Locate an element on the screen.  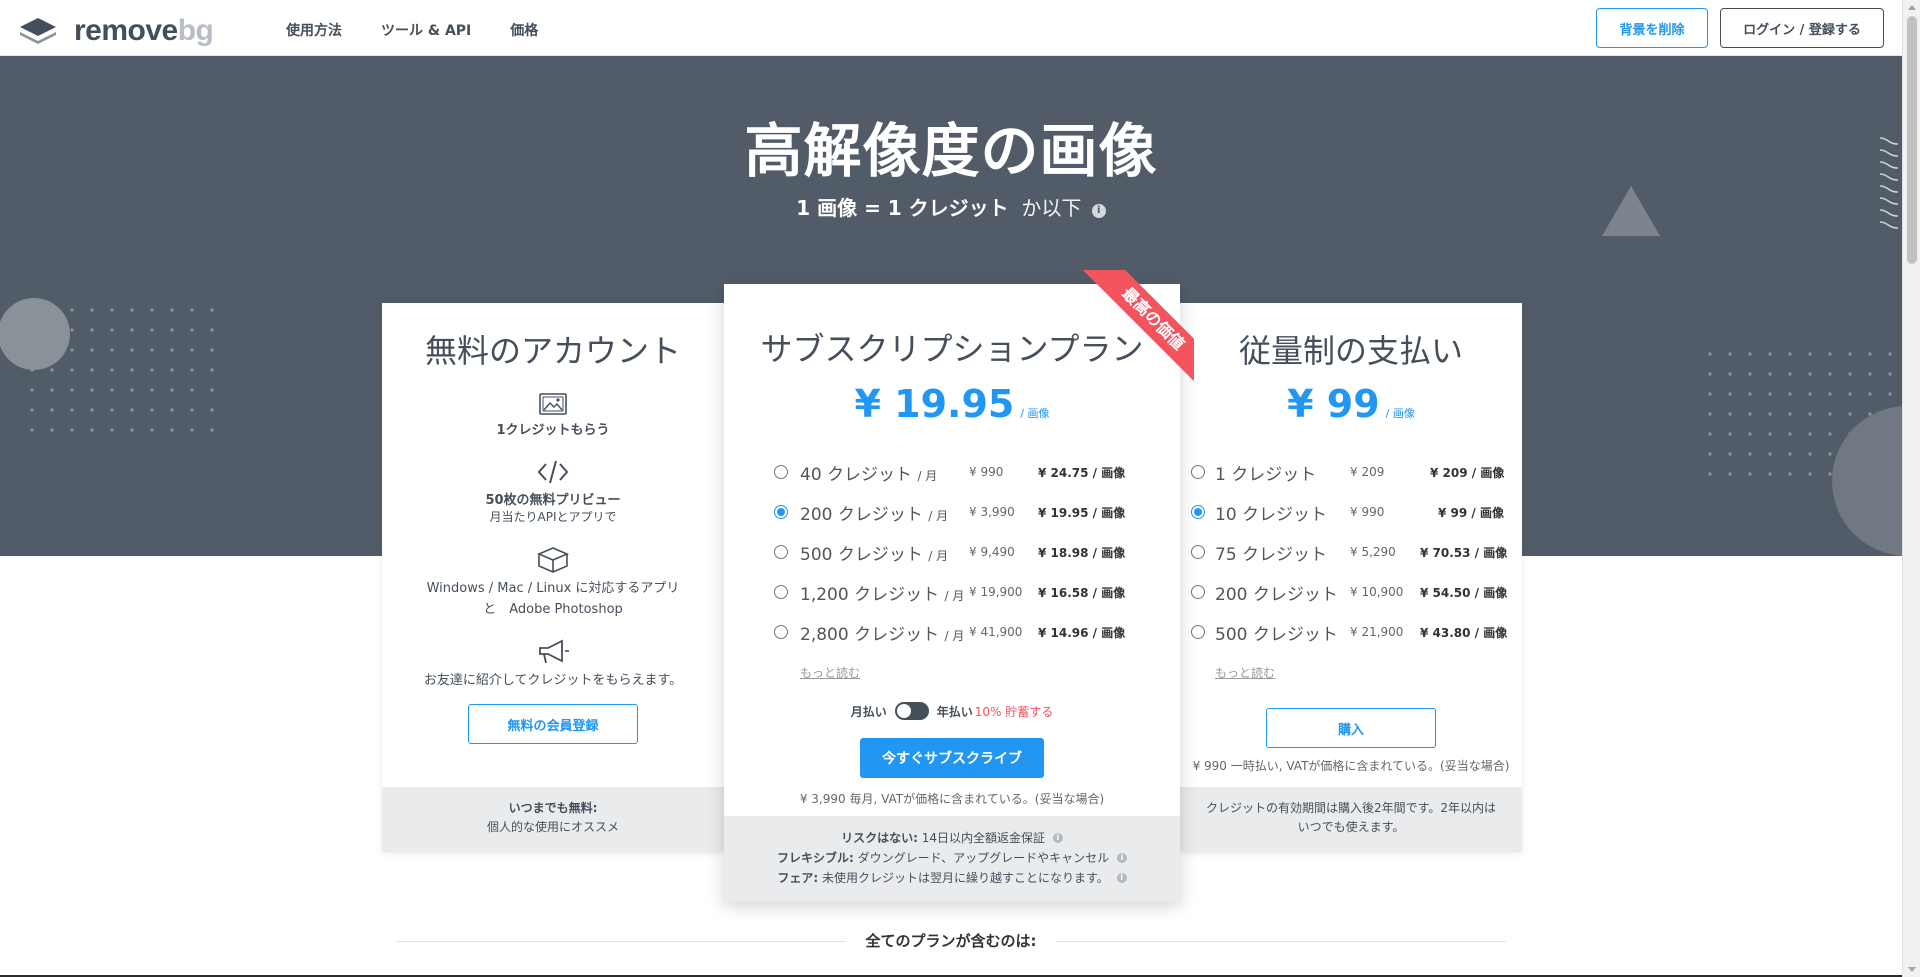
main-nav: 使用方法 ツール & API 価格 is located at coordinates (412, 30).